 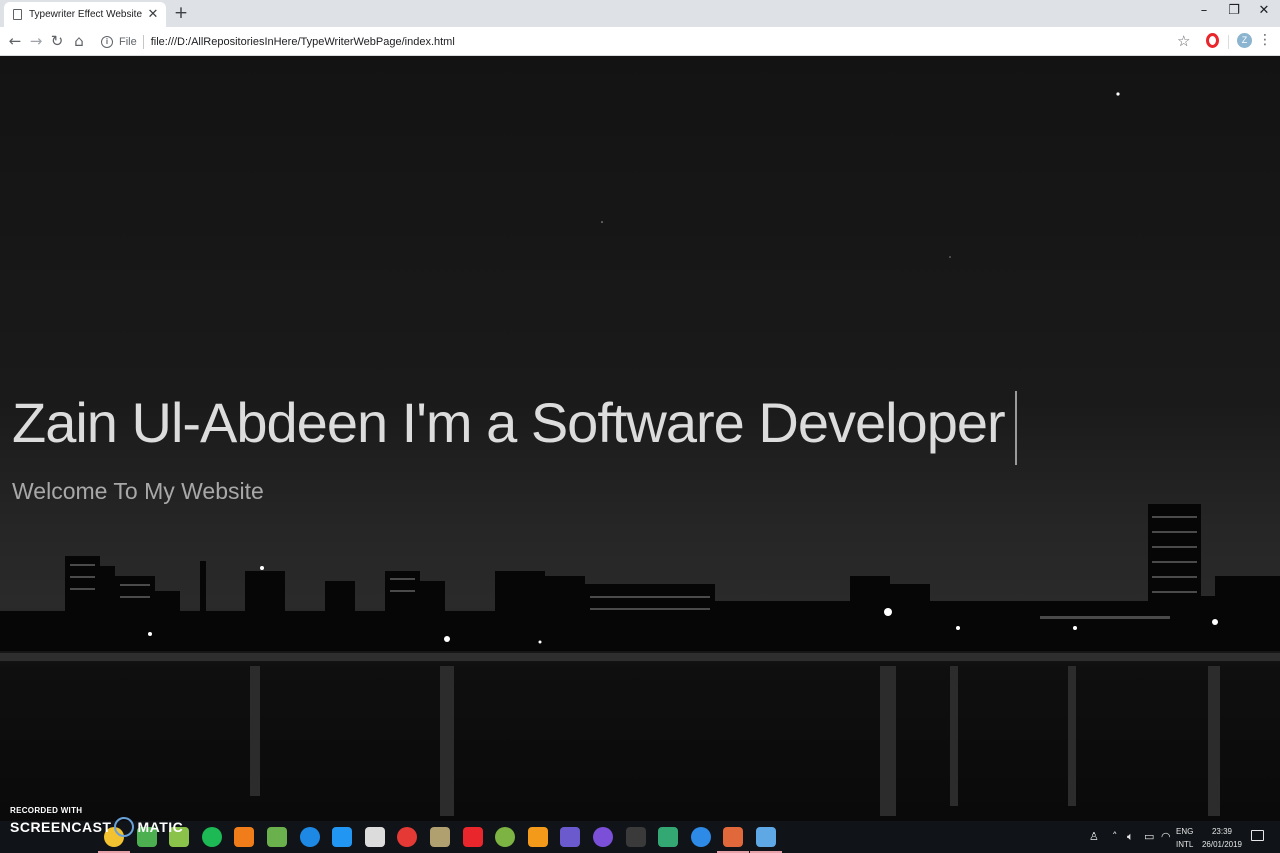 I want to click on screencast-watermark: RECORDED WITH SCREENCAST MATIC, so click(x=96, y=821).